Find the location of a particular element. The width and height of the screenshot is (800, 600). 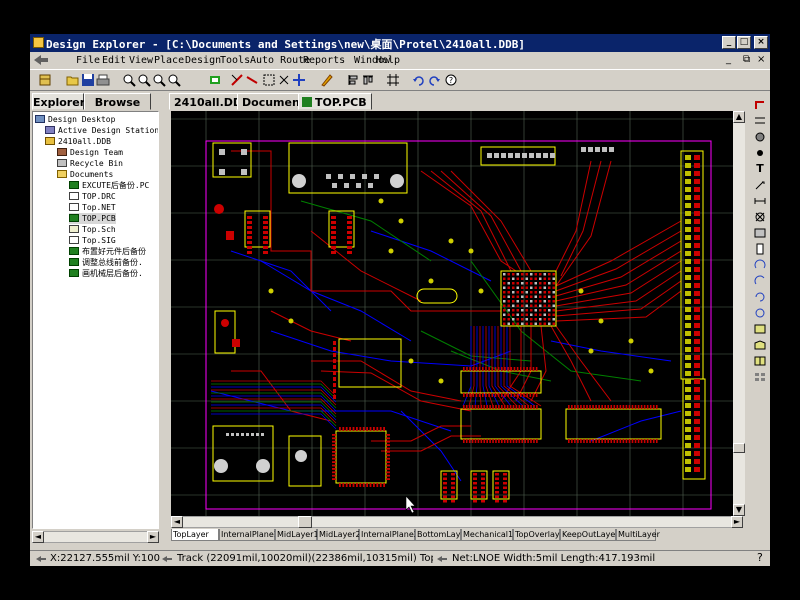

canvas-horizontal-scrollbar: ◄ ► is located at coordinates (457, 522).